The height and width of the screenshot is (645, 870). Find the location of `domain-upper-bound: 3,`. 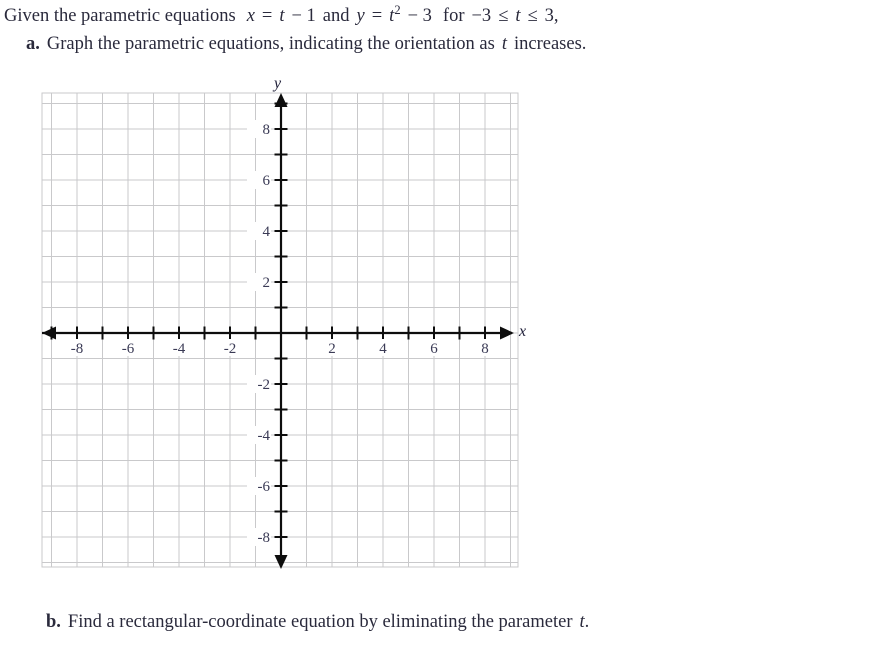

domain-upper-bound: 3, is located at coordinates (551, 16).